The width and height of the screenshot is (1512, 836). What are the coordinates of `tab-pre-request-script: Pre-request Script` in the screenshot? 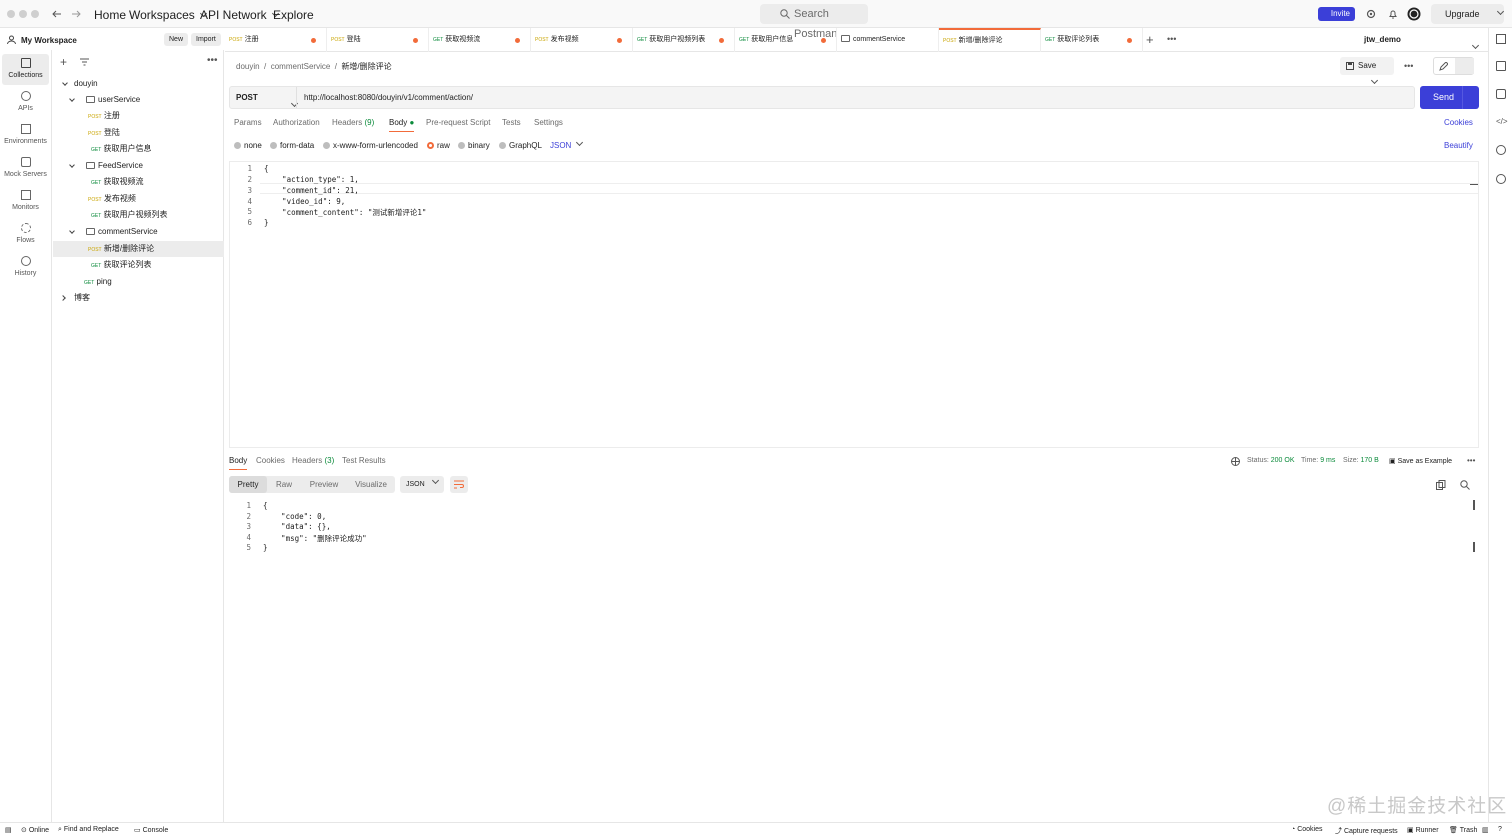 It's located at (458, 122).